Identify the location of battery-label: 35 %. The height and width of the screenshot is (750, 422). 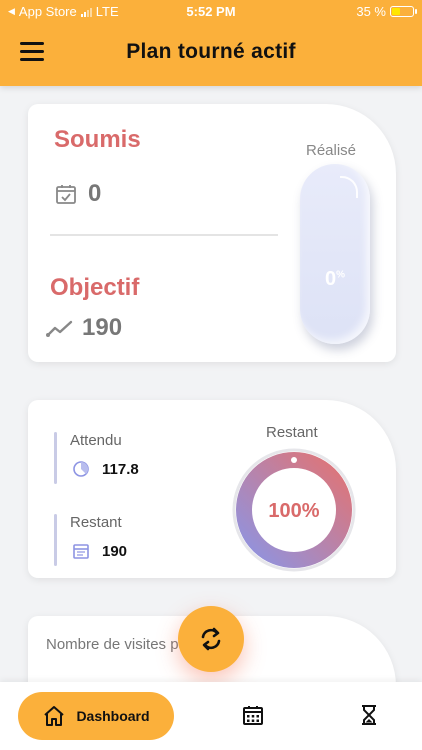
(371, 11).